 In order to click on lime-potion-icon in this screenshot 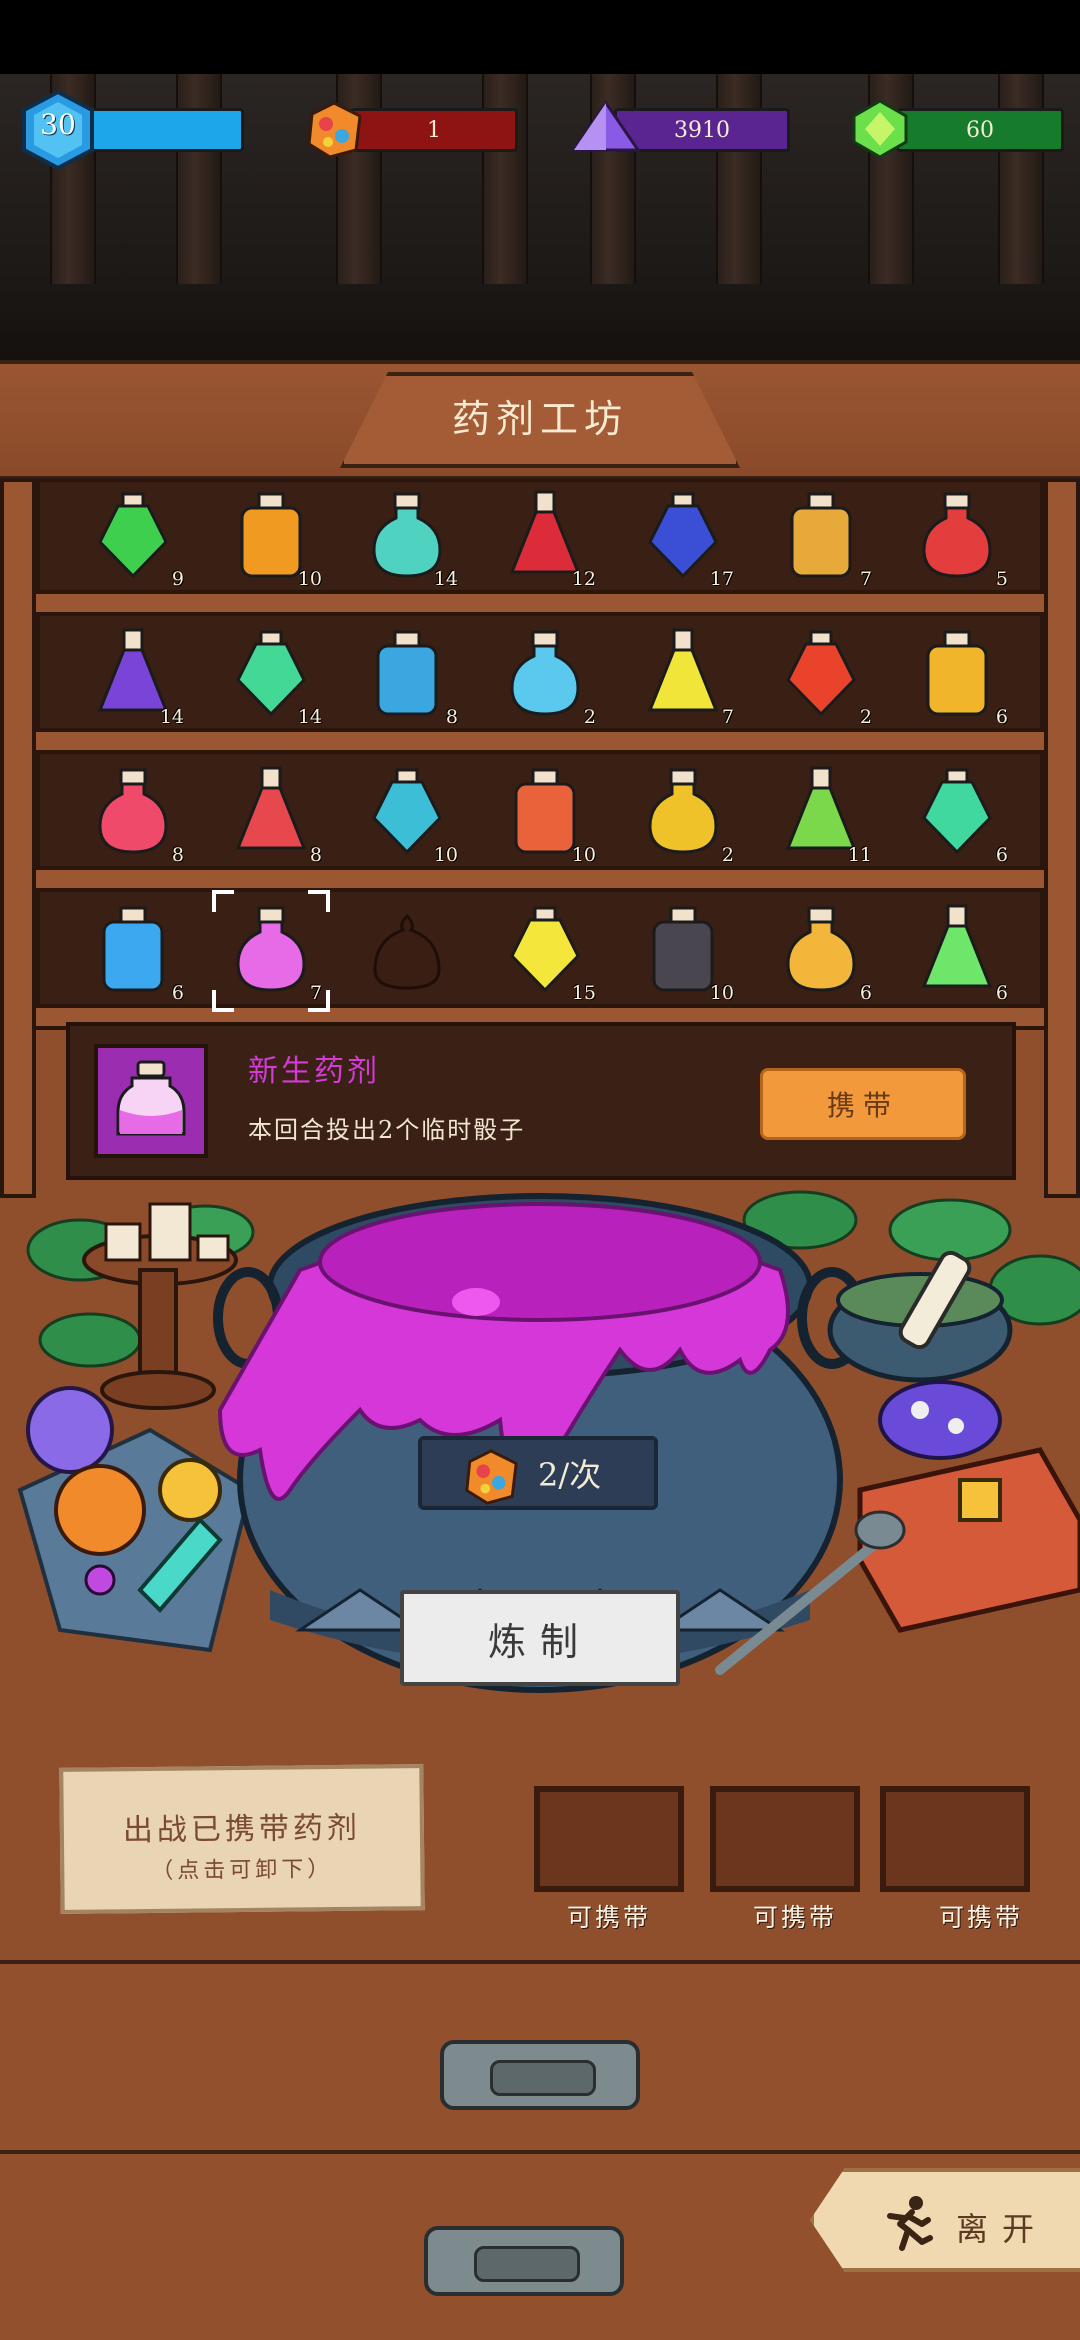, I will do `click(957, 946)`.